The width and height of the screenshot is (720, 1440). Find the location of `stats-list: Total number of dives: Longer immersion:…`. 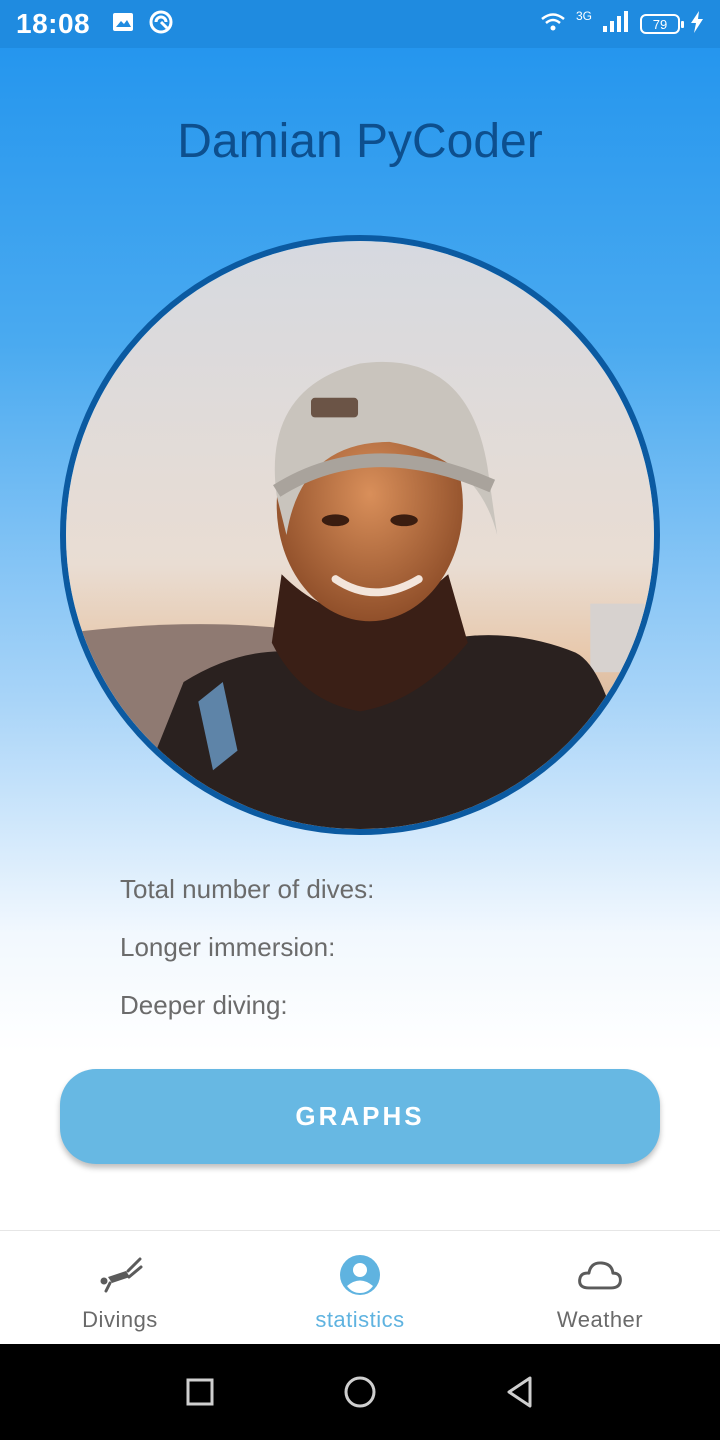

stats-list: Total number of dives: Longer immersion:… is located at coordinates (247, 961).